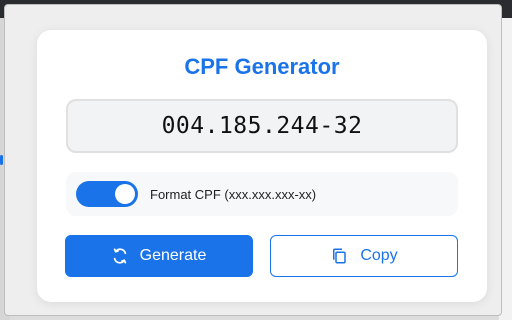 The image size is (512, 320). Describe the element at coordinates (233, 194) in the screenshot. I see `format-toggle-label: Format CPF (xxx.xxx.xxx-xx)` at that location.